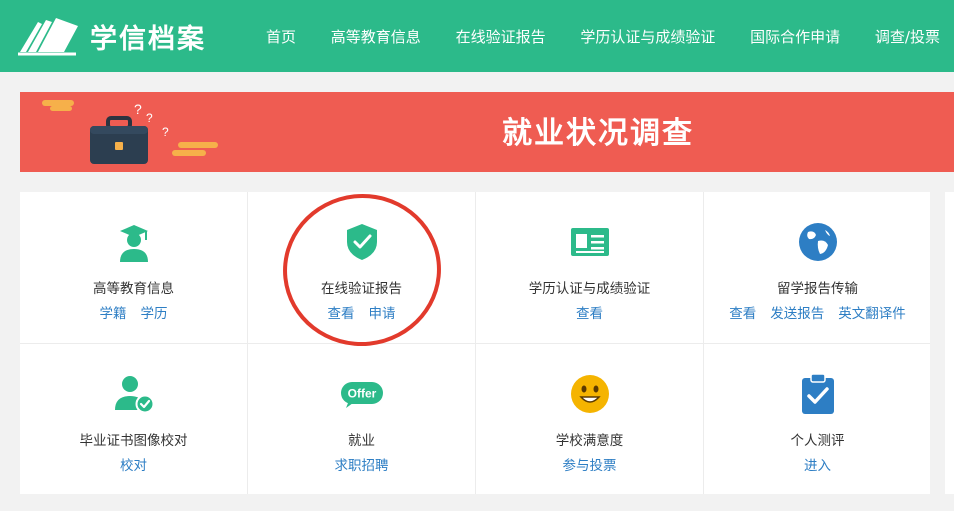 This screenshot has height=511, width=954. Describe the element at coordinates (48, 37) in the screenshot. I see `book-logo-icon` at that location.